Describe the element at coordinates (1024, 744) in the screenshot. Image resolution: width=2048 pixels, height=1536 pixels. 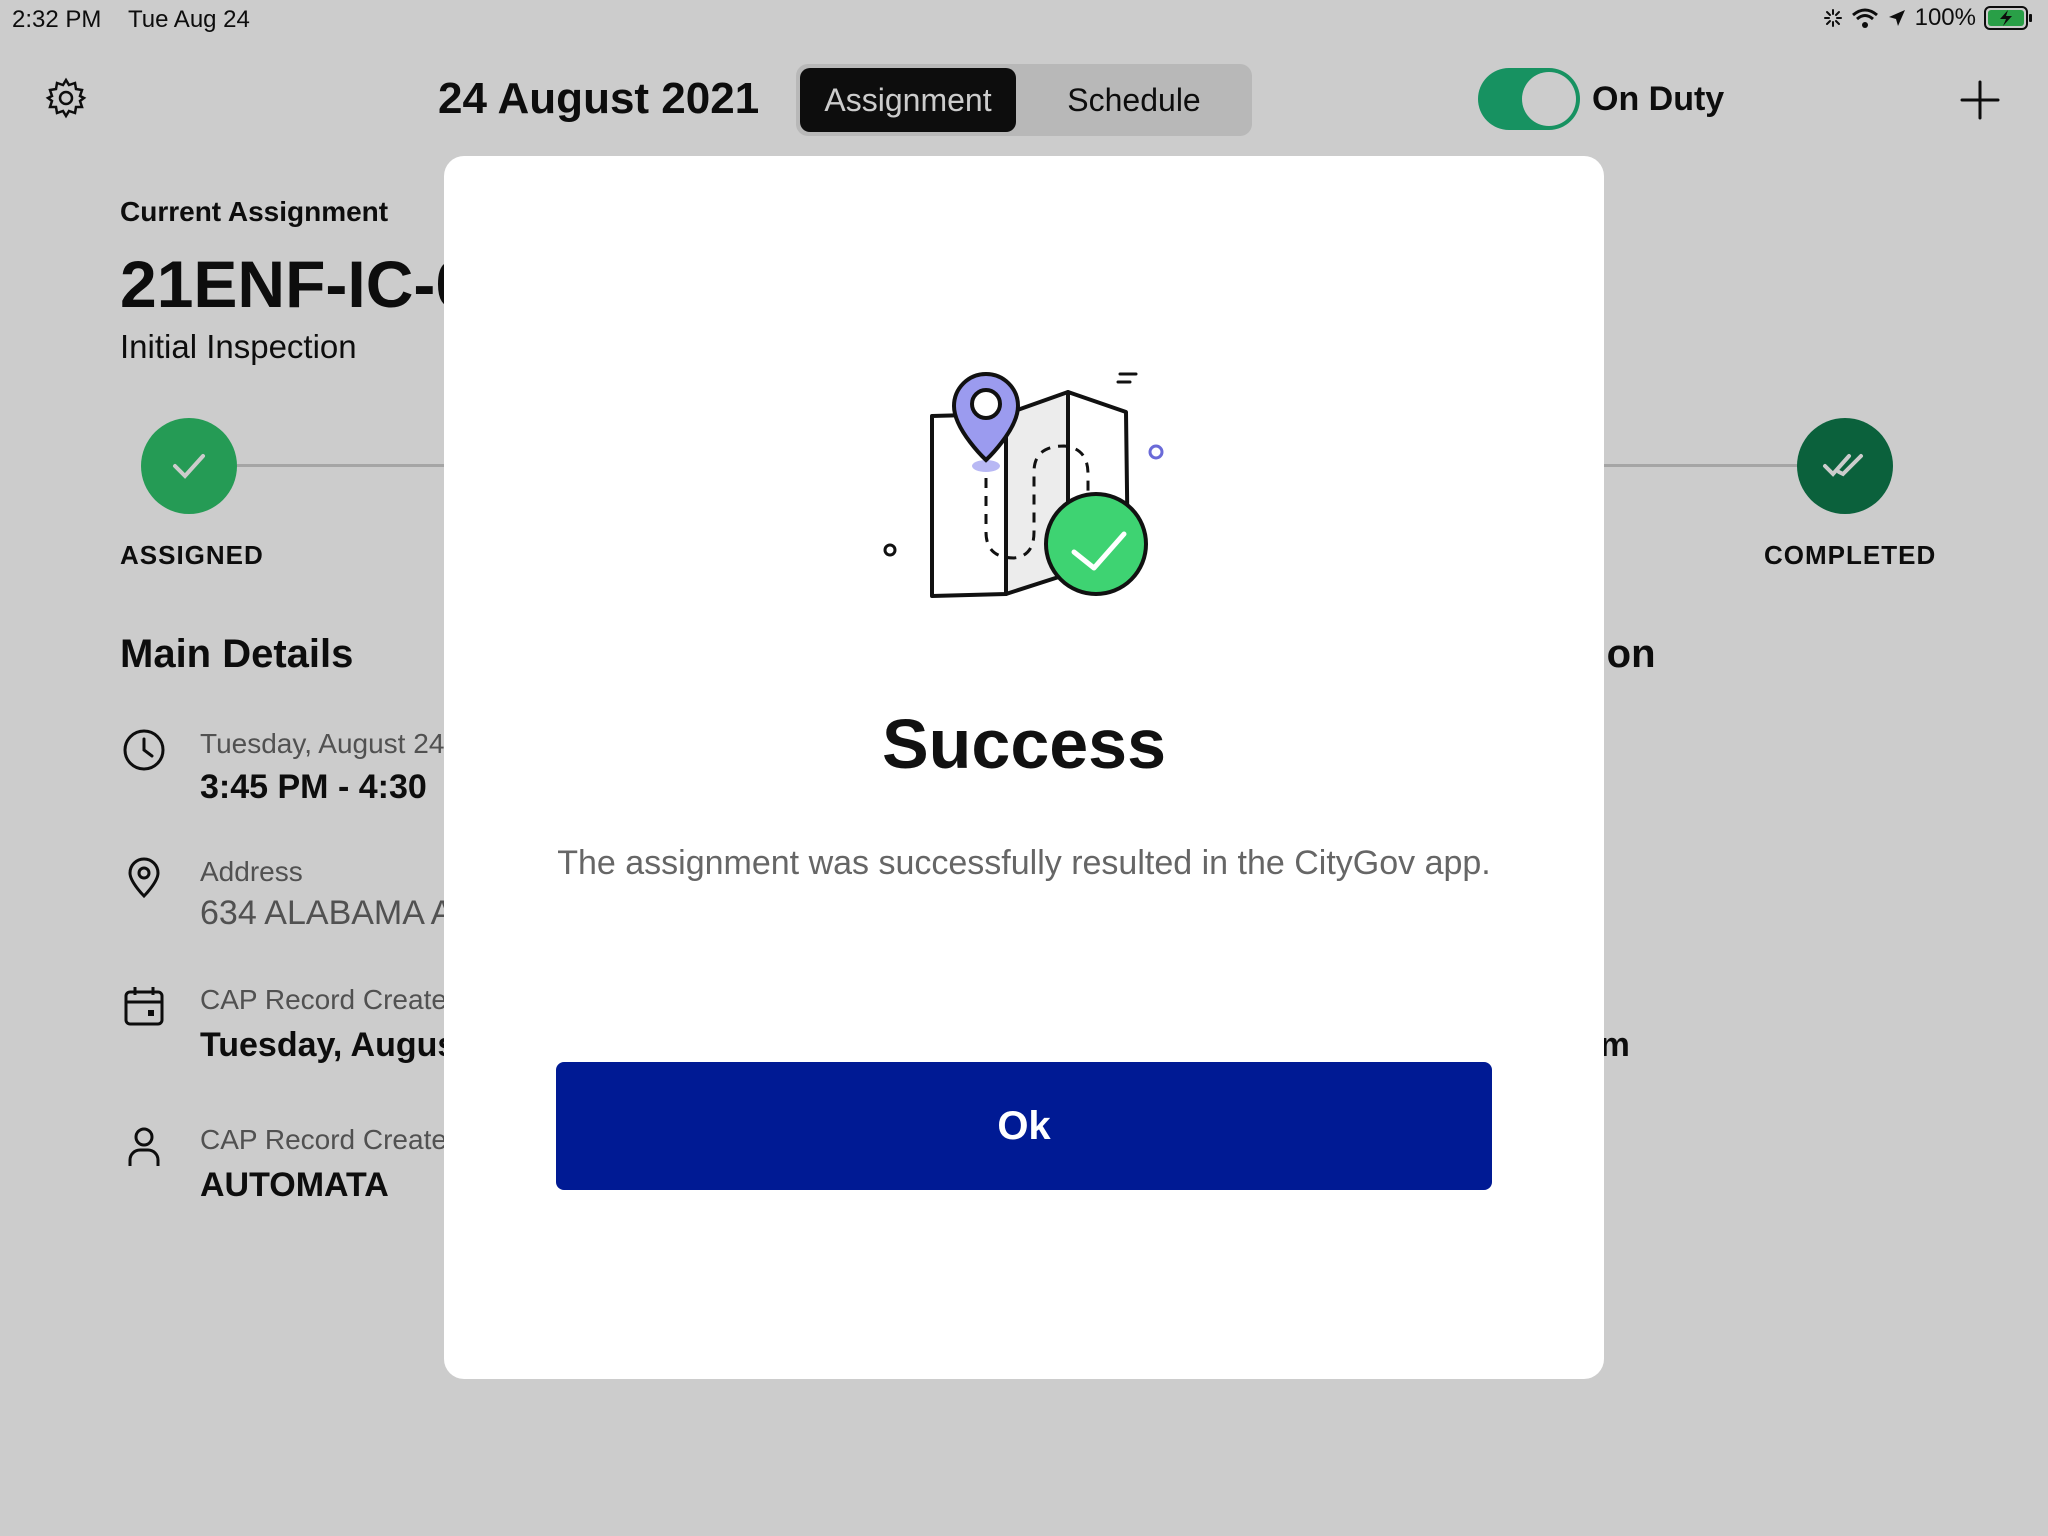
I see `modal-title: Success` at that location.